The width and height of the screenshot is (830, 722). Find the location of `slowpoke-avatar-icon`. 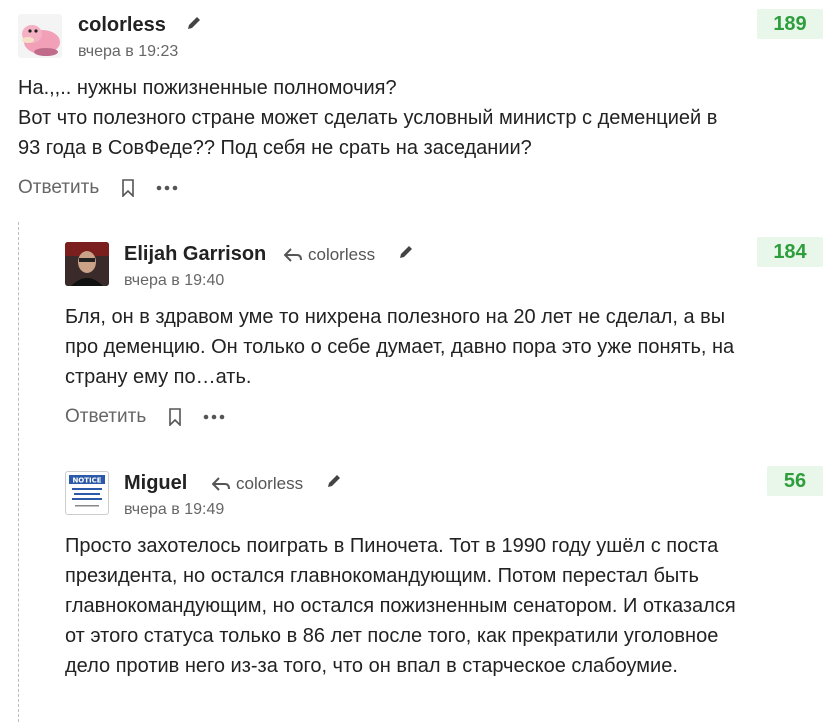

slowpoke-avatar-icon is located at coordinates (41, 40).